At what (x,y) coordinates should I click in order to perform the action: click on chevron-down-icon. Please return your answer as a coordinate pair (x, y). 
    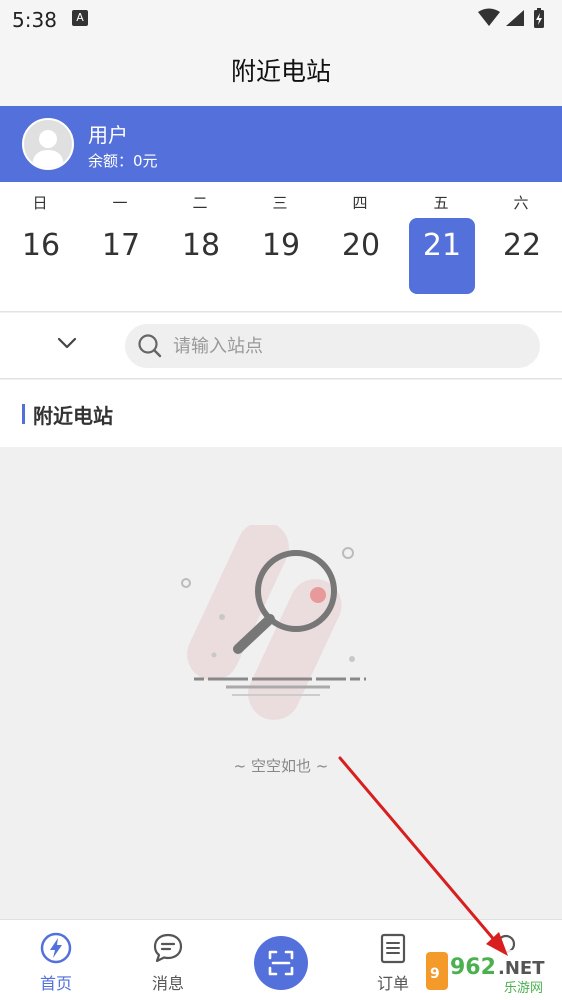
    Looking at the image, I should click on (67, 343).